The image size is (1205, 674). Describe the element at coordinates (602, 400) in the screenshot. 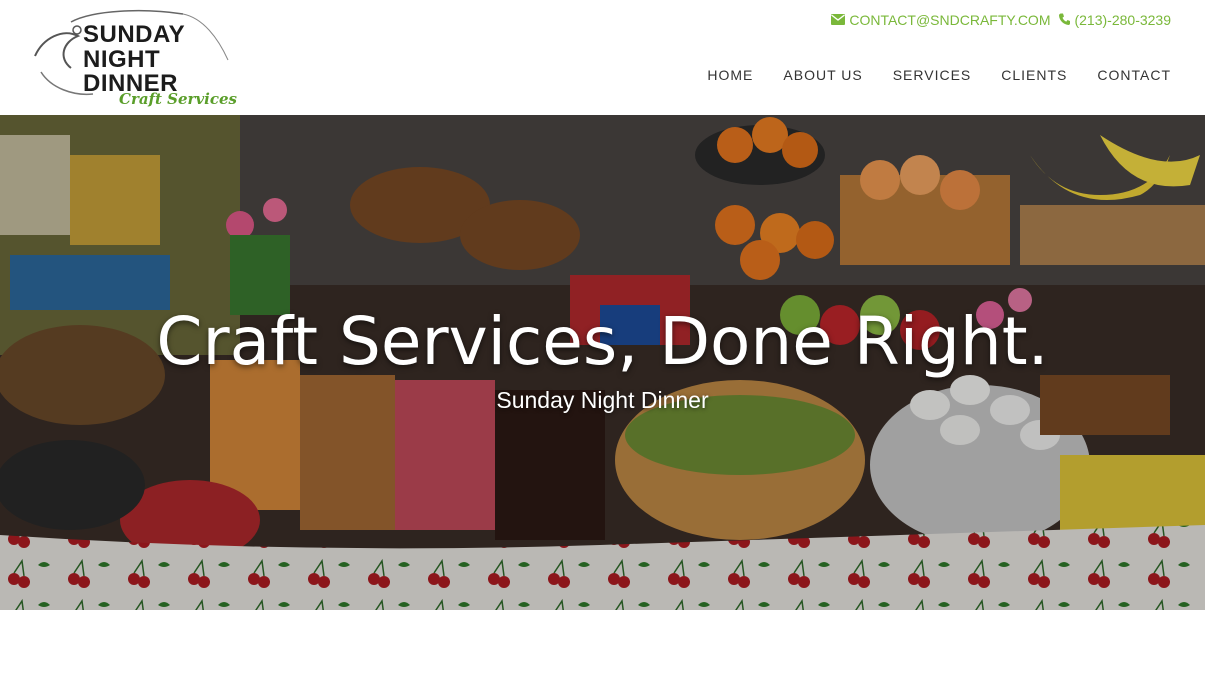

I see `hero-subtitle: Sunday Night Dinner` at that location.